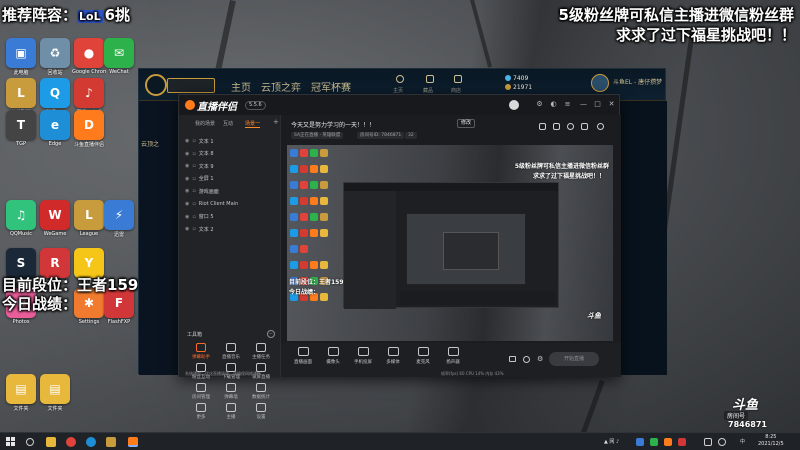 This screenshot has height=450, width=800. What do you see at coordinates (89, 53) in the screenshot?
I see `desktop-app-icon: ●` at bounding box center [89, 53].